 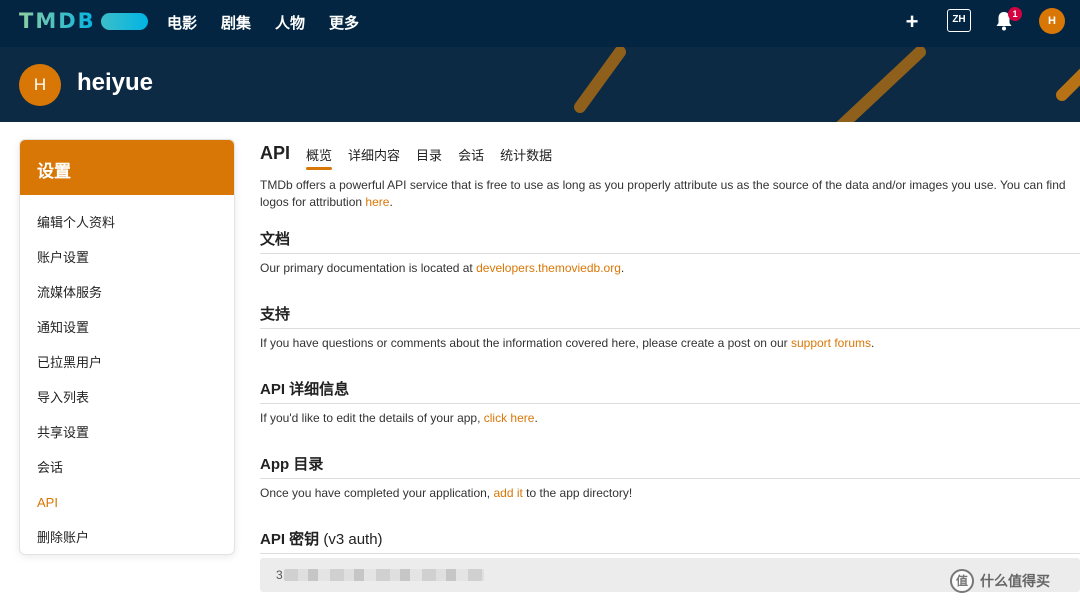 What do you see at coordinates (827, 84) in the screenshot?
I see `banner-stripes` at bounding box center [827, 84].